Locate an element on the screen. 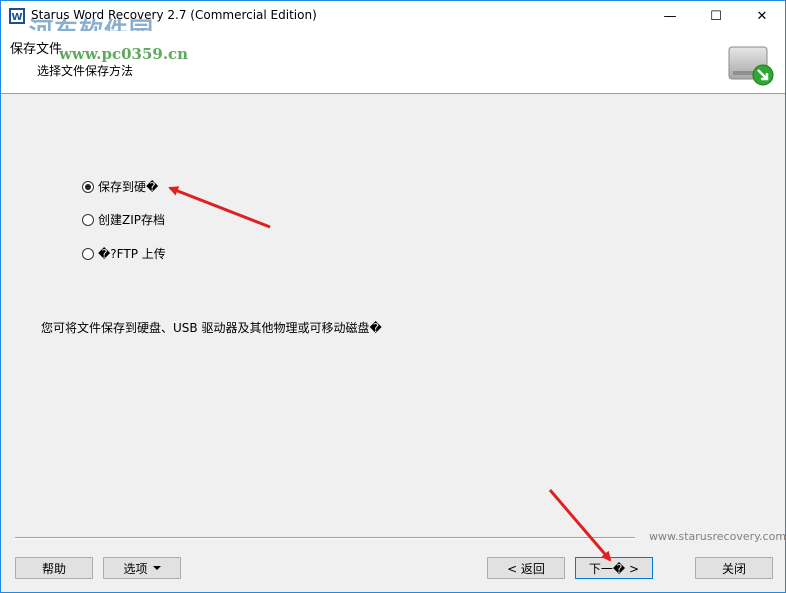 The height and width of the screenshot is (593, 786). radio-label: 保存到硬� is located at coordinates (128, 187).